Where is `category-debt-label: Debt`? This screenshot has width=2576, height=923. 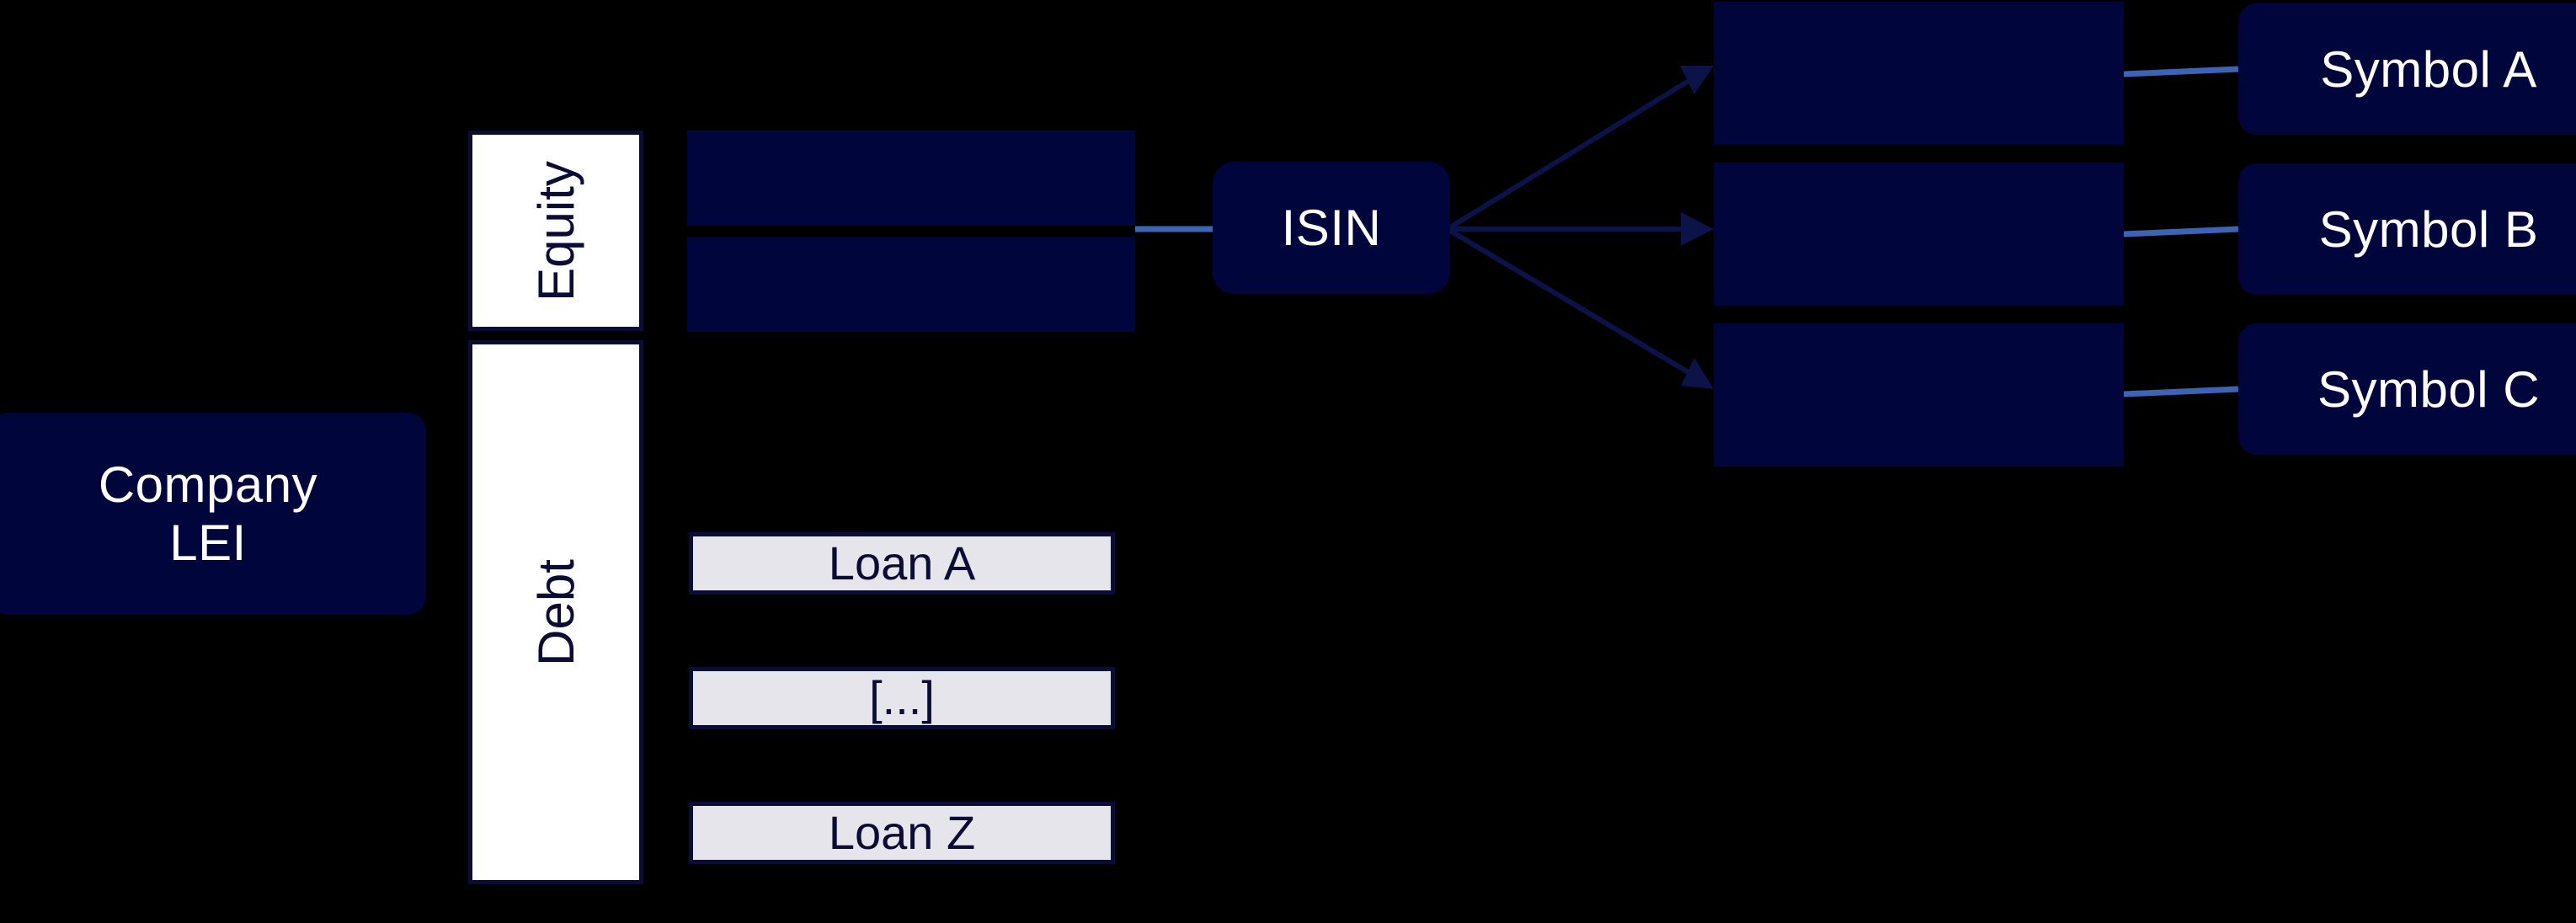 category-debt-label: Debt is located at coordinates (555, 612).